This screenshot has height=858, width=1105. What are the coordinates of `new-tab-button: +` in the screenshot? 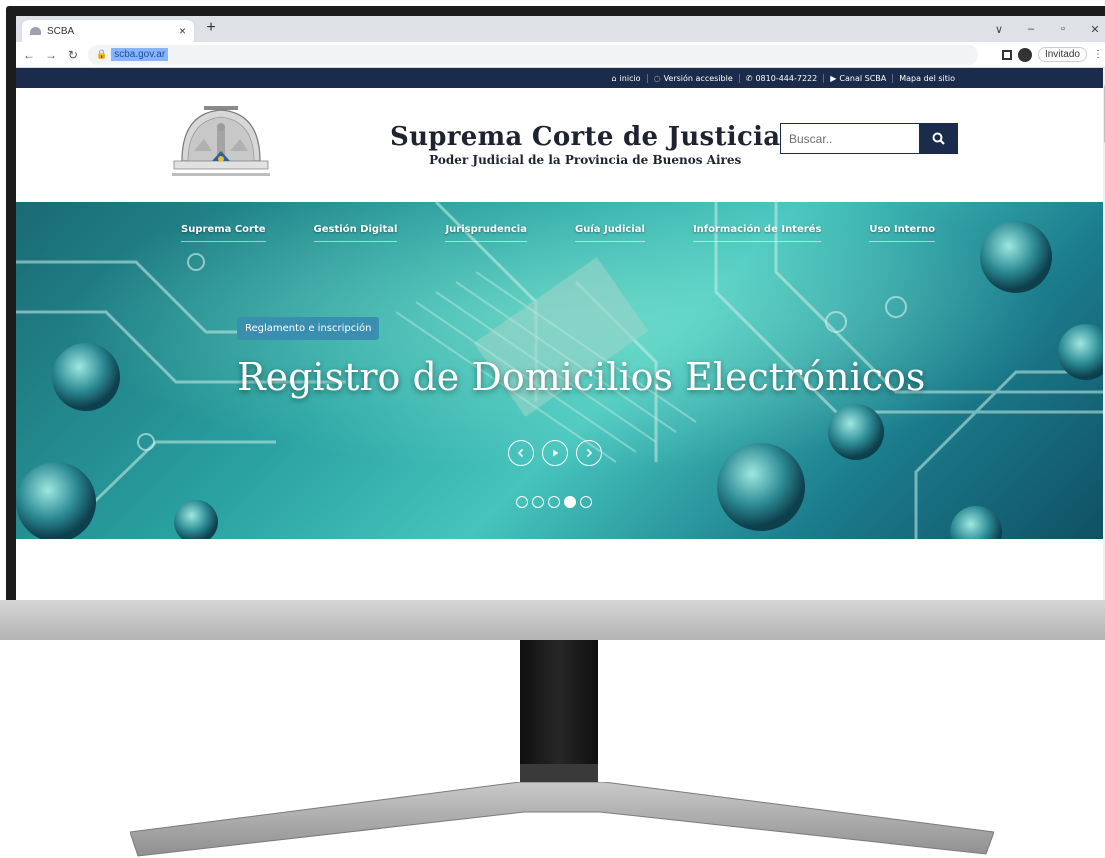 It's located at (211, 28).